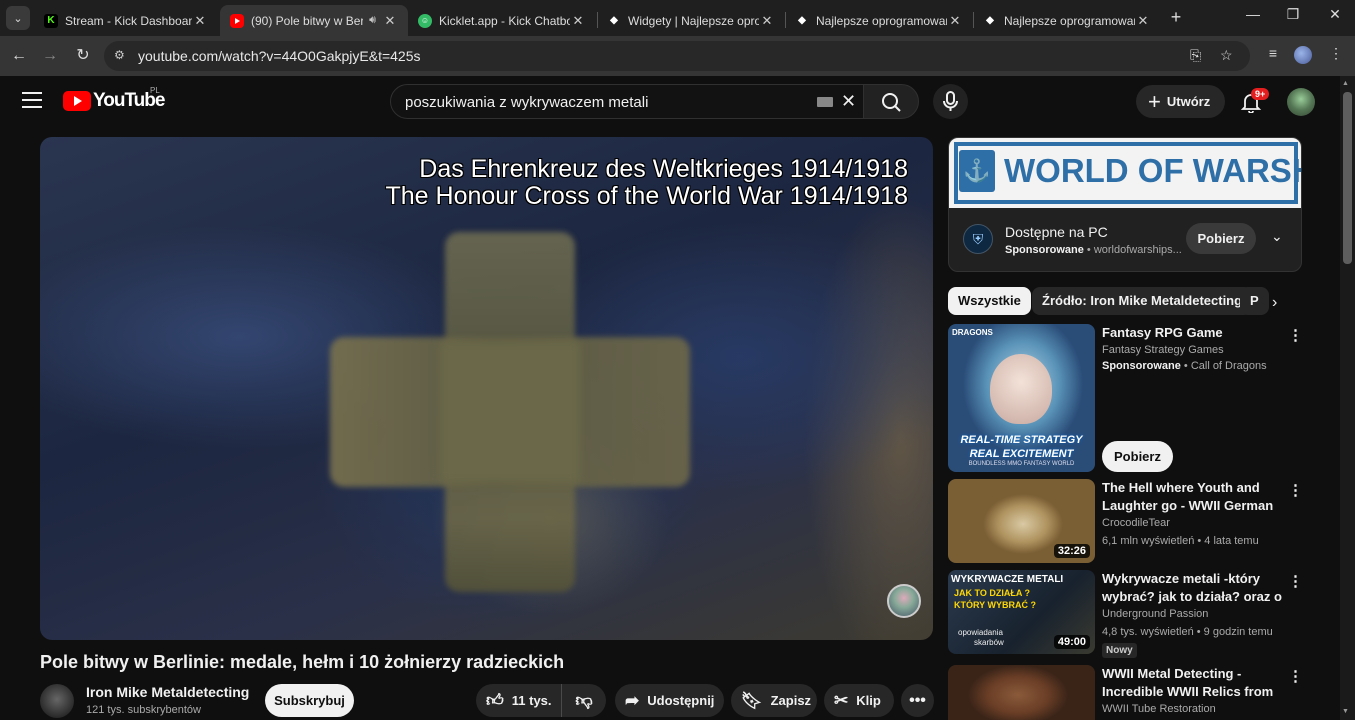 The height and width of the screenshot is (720, 1355). Describe the element at coordinates (502, 20) in the screenshot. I see `browser-tab-kicklet: ☺ Kicklet.app - Kick Chatbot ✕` at that location.